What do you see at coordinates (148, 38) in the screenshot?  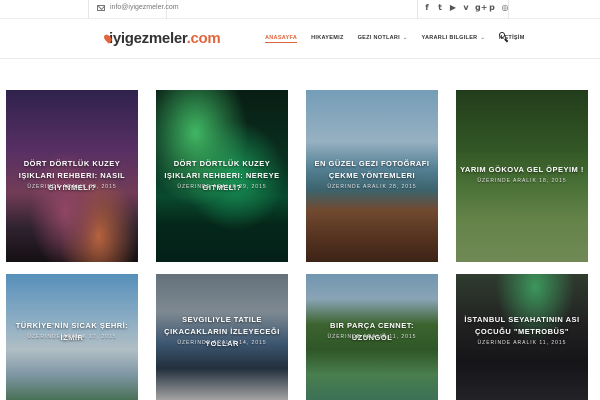 I see `logo-text: iyigezmeler` at bounding box center [148, 38].